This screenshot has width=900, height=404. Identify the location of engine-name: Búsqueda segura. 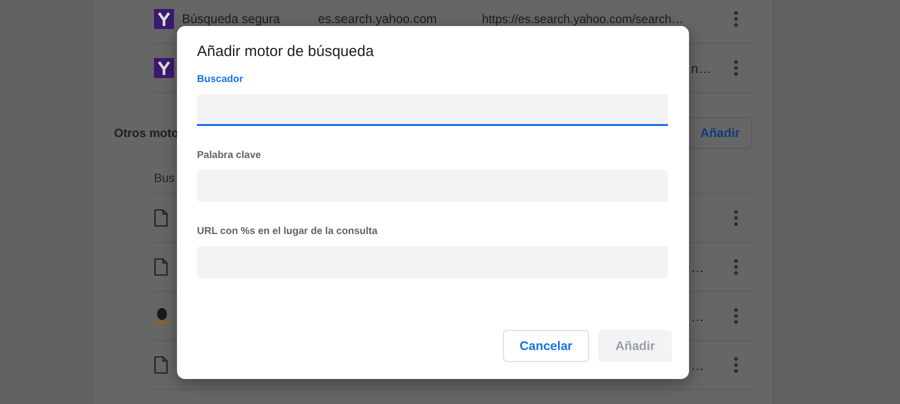
(231, 19).